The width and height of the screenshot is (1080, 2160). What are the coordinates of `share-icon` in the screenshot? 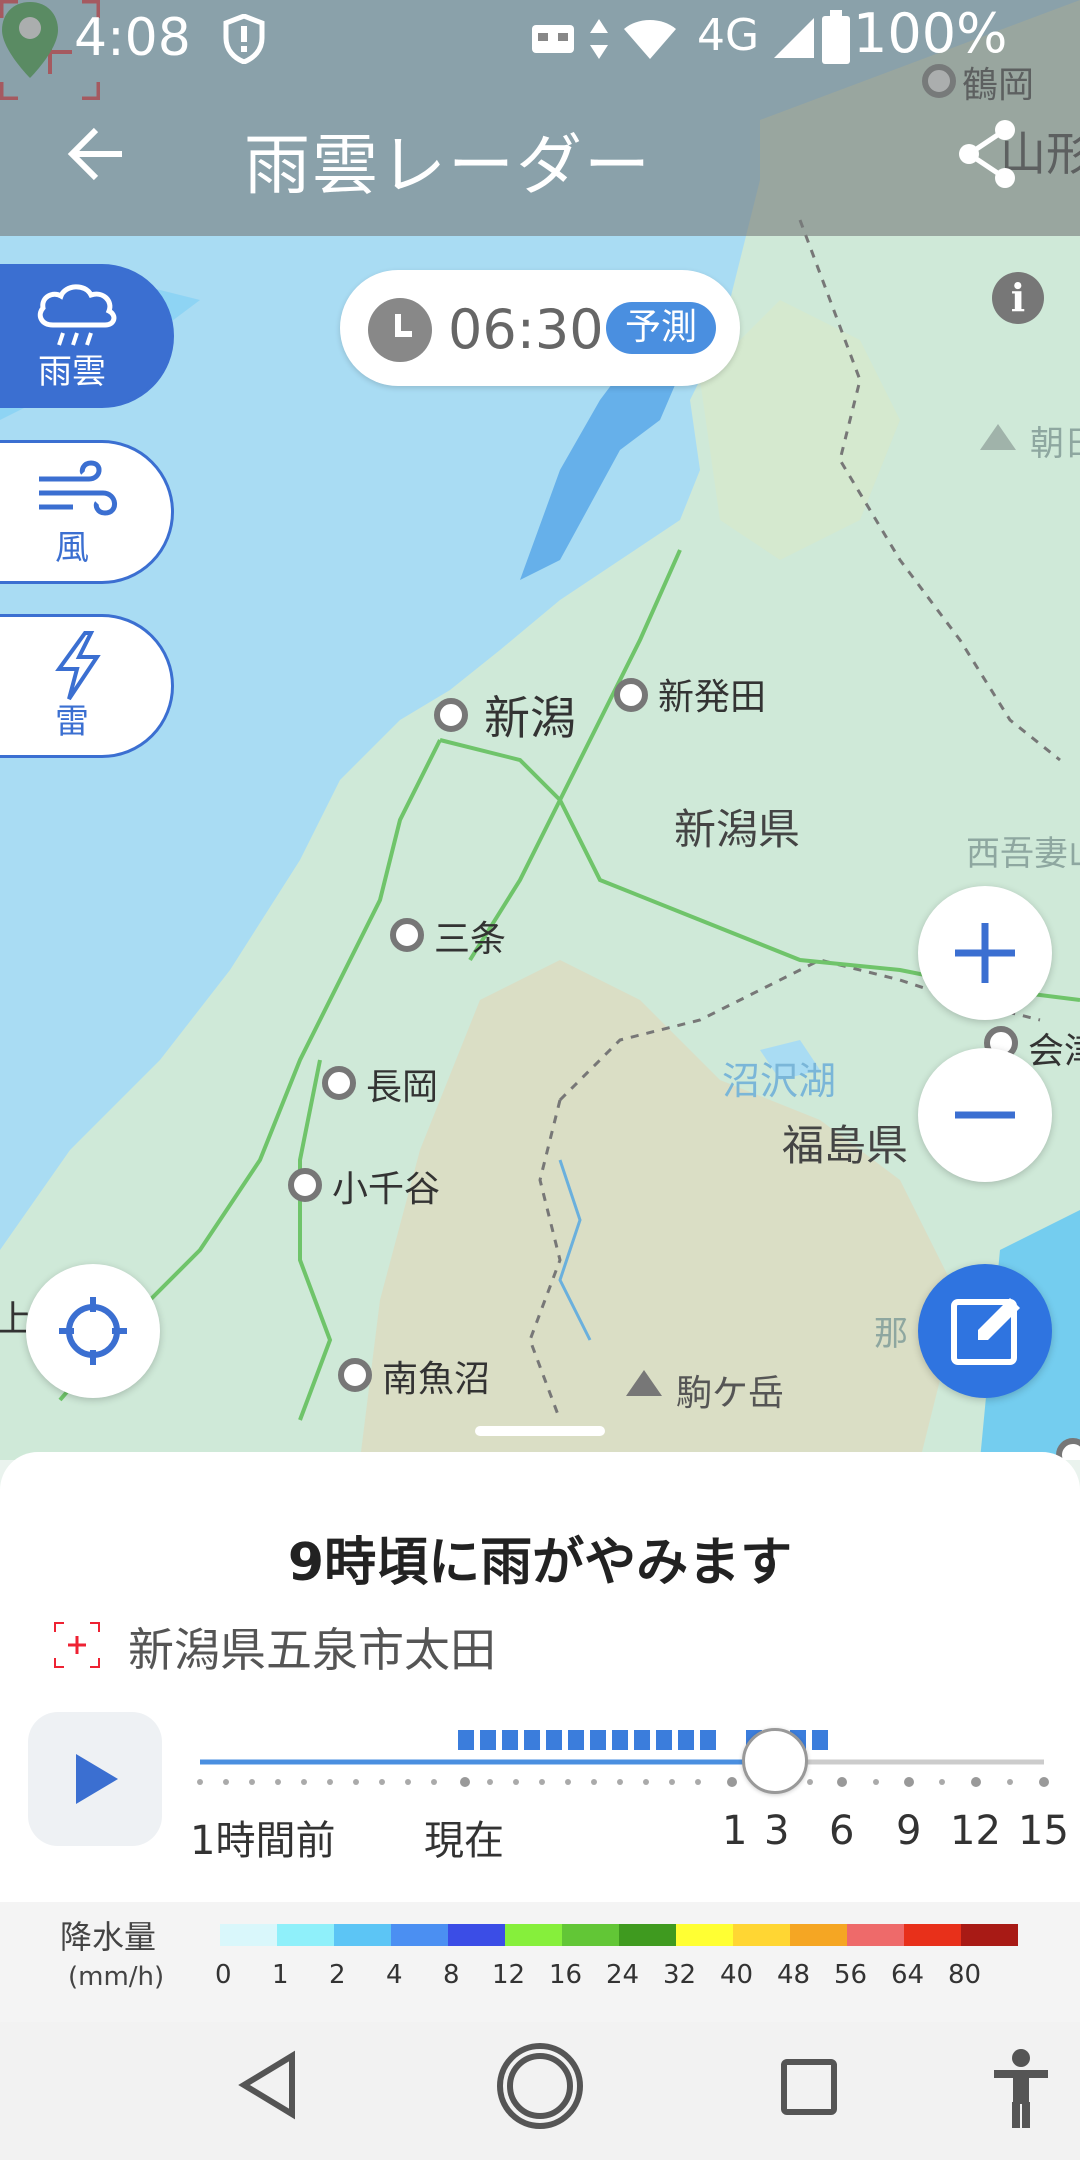 It's located at (987, 154).